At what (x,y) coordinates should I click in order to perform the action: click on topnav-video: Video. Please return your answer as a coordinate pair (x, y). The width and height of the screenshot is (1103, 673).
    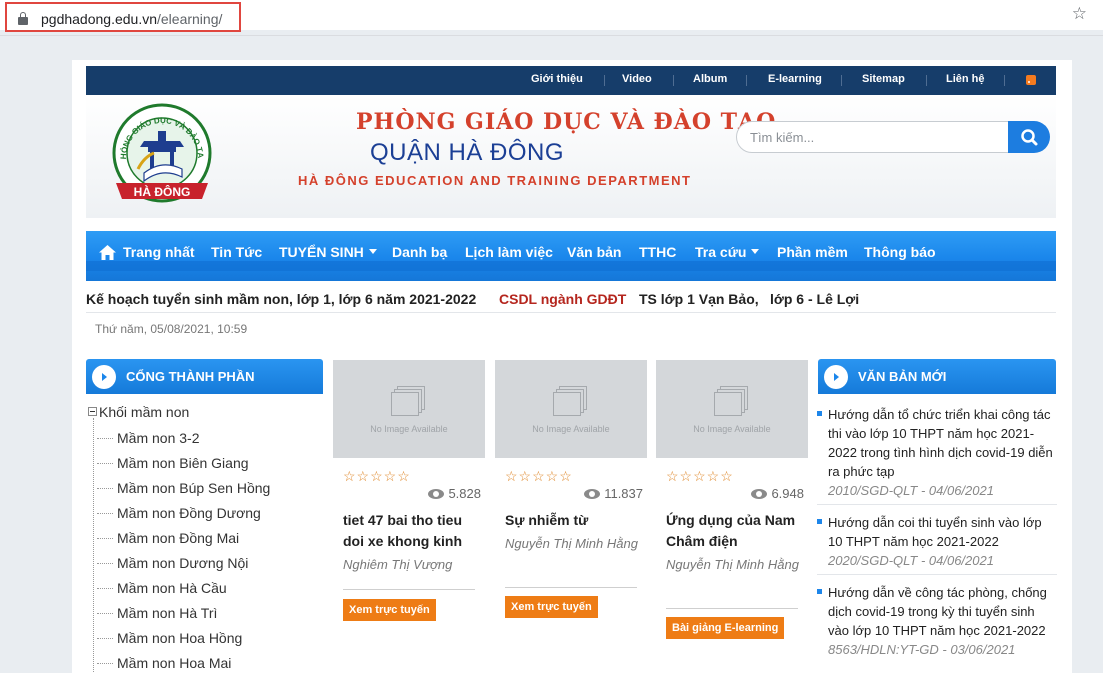
    Looking at the image, I should click on (637, 79).